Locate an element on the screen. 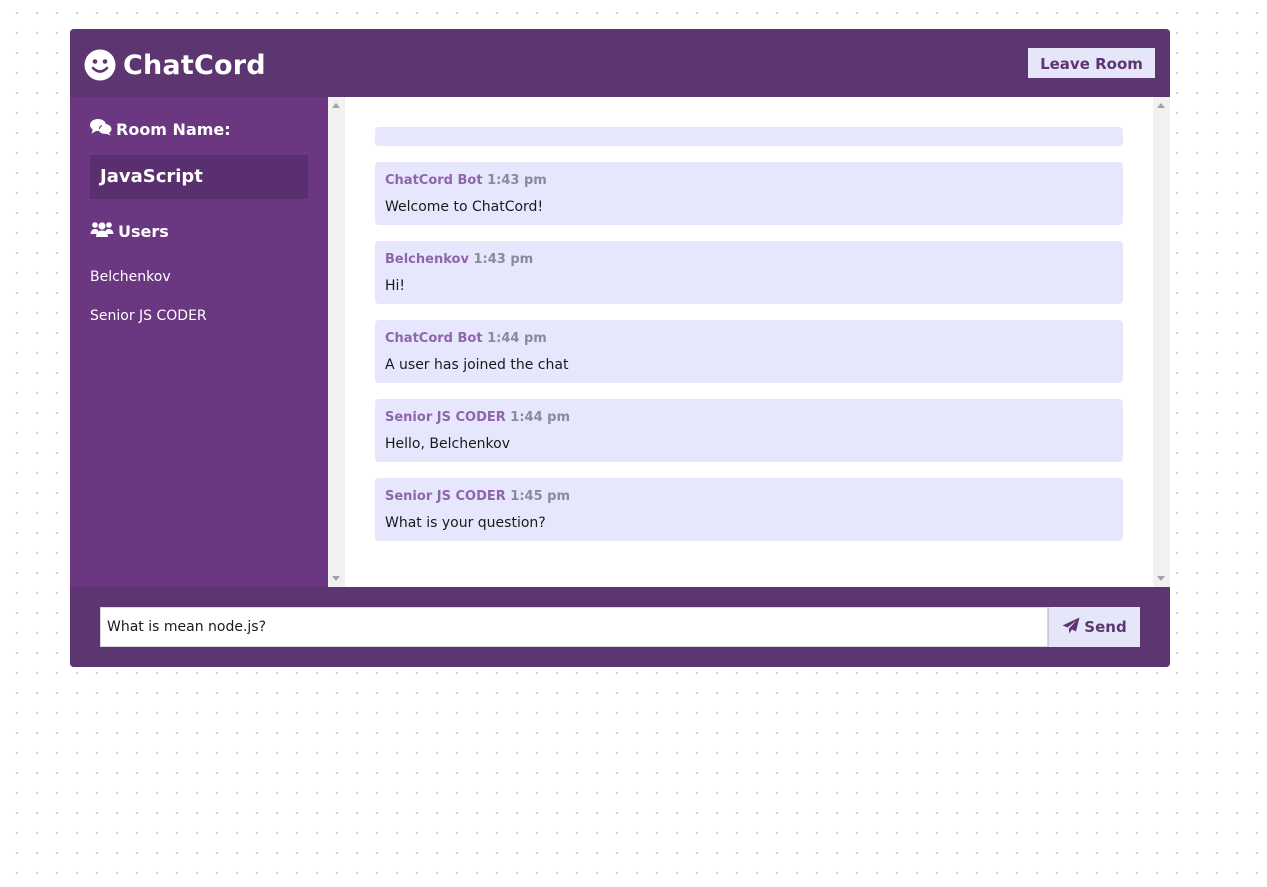  leave-room-button: Leave Room is located at coordinates (1091, 63).